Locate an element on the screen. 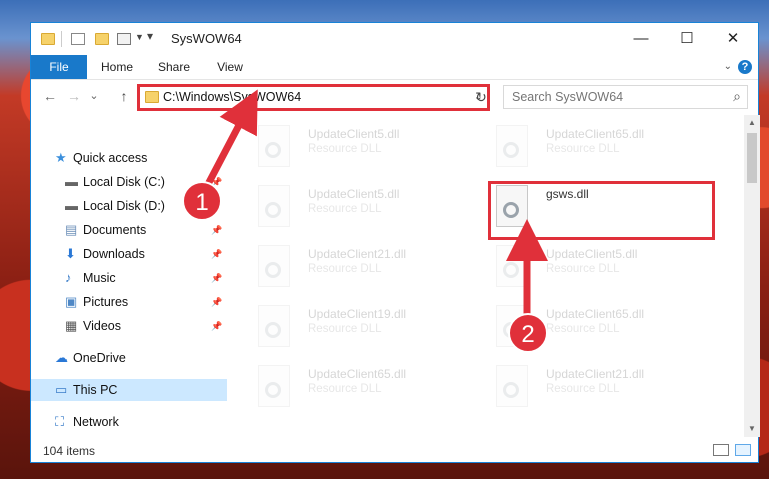  callout-2: 2 is located at coordinates (528, 333).